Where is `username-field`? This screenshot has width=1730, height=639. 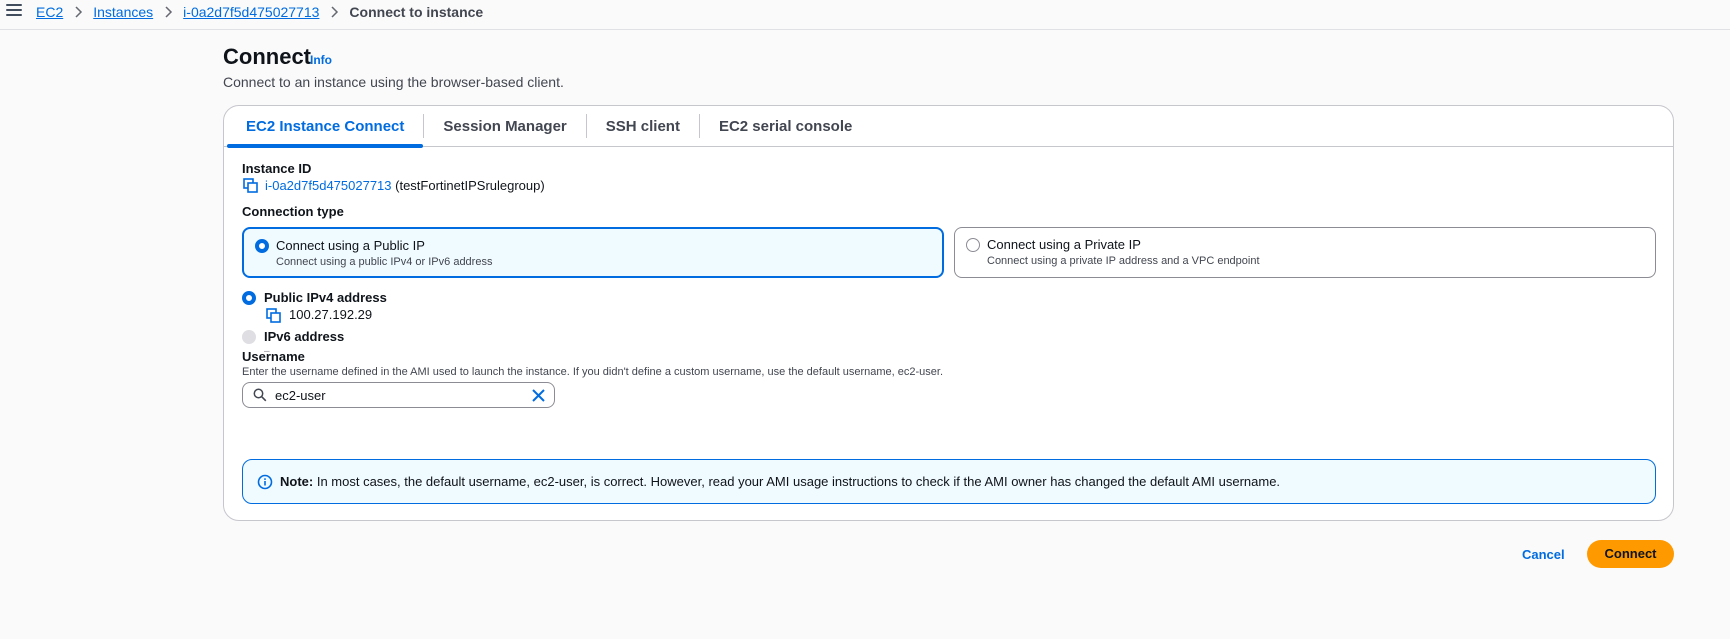 username-field is located at coordinates (398, 395).